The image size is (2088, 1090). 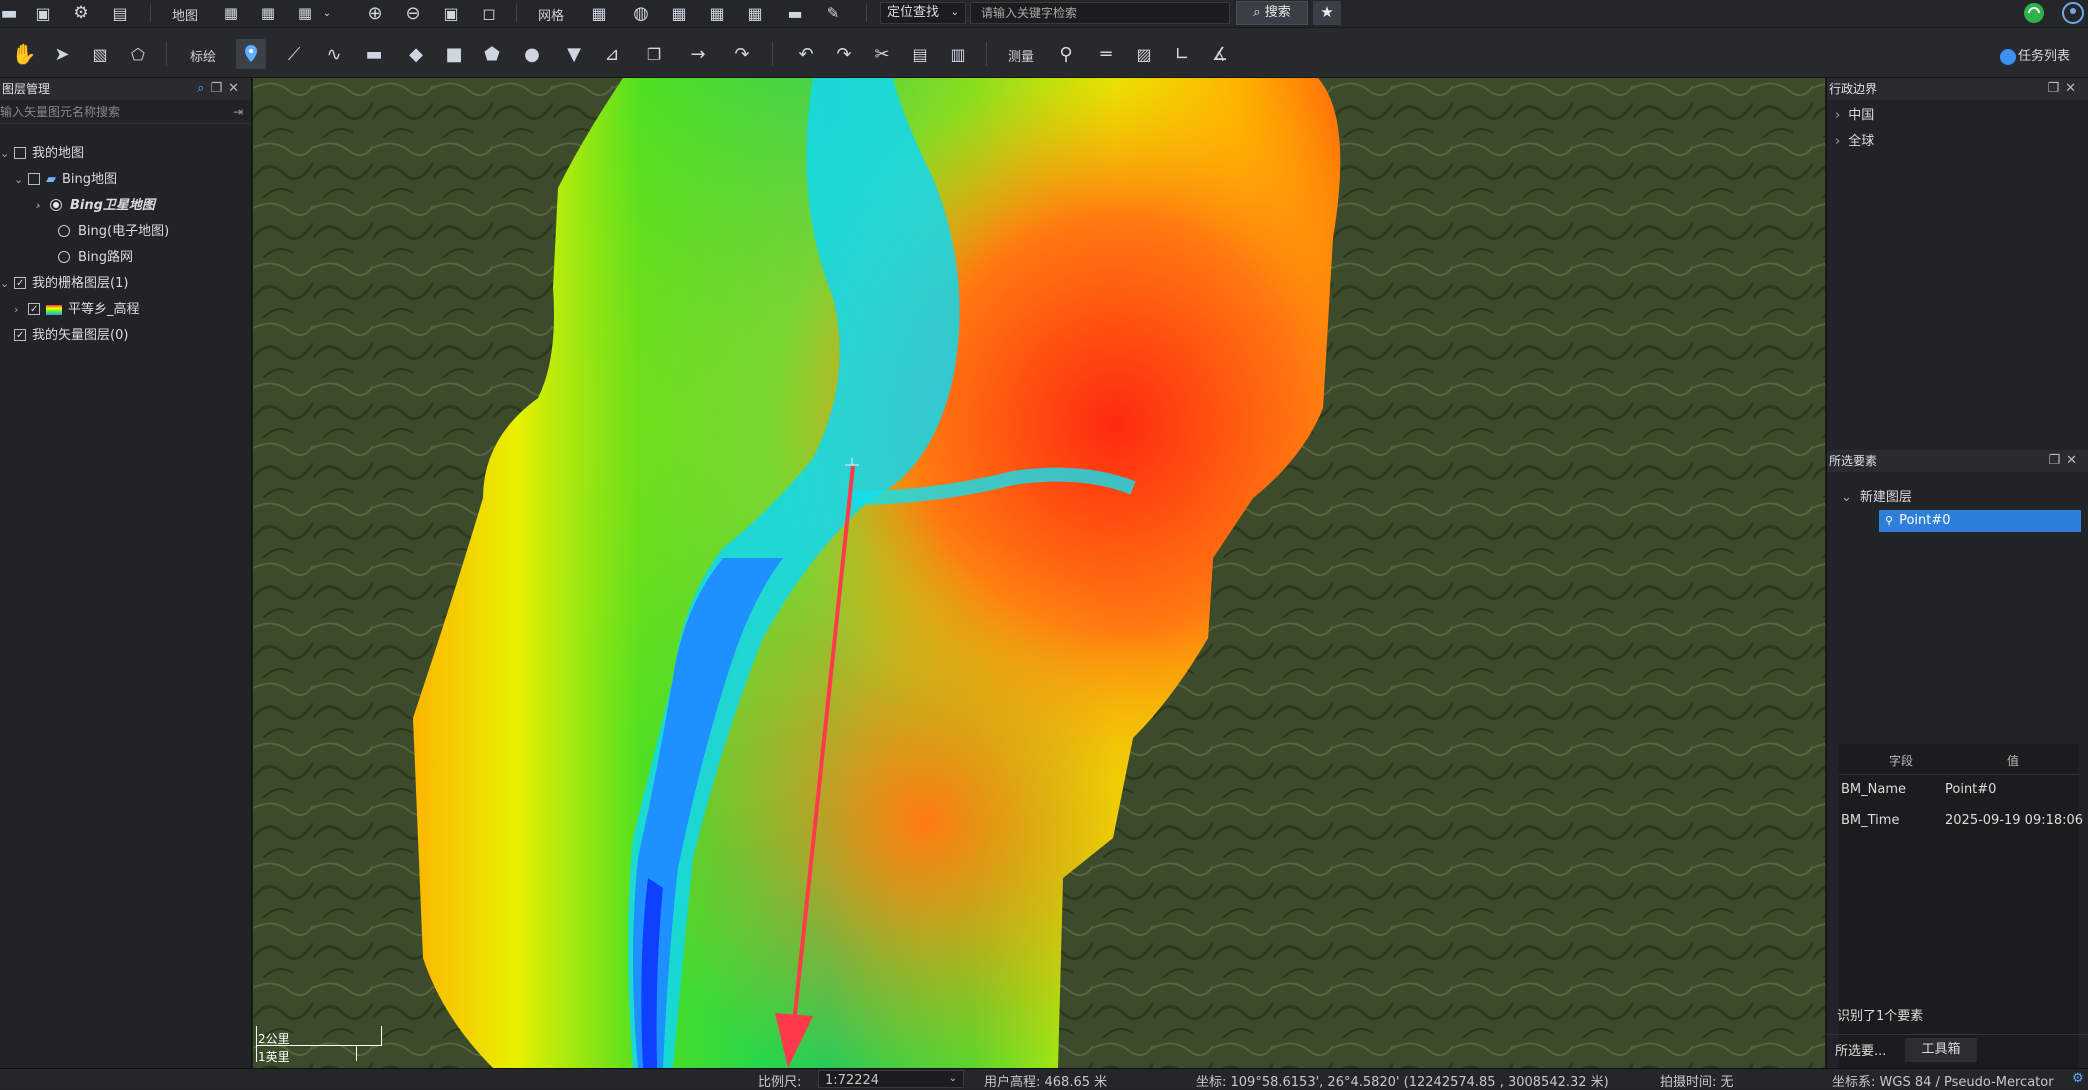 What do you see at coordinates (231, 13) in the screenshot?
I see `map-layer-icon: ▦` at bounding box center [231, 13].